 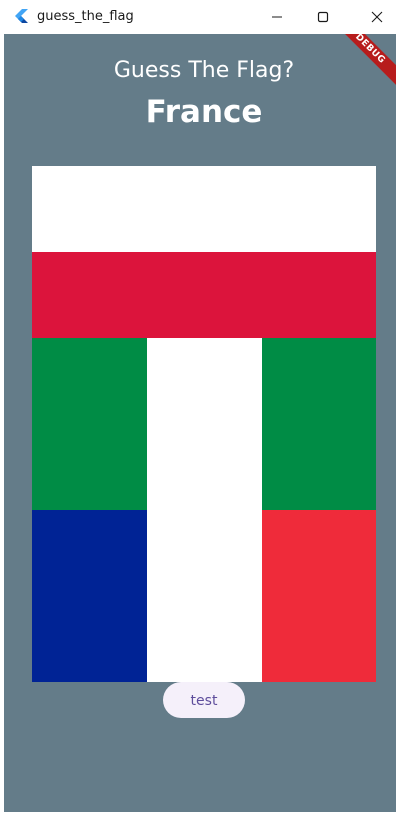 I want to click on close-button, so click(x=377, y=17).